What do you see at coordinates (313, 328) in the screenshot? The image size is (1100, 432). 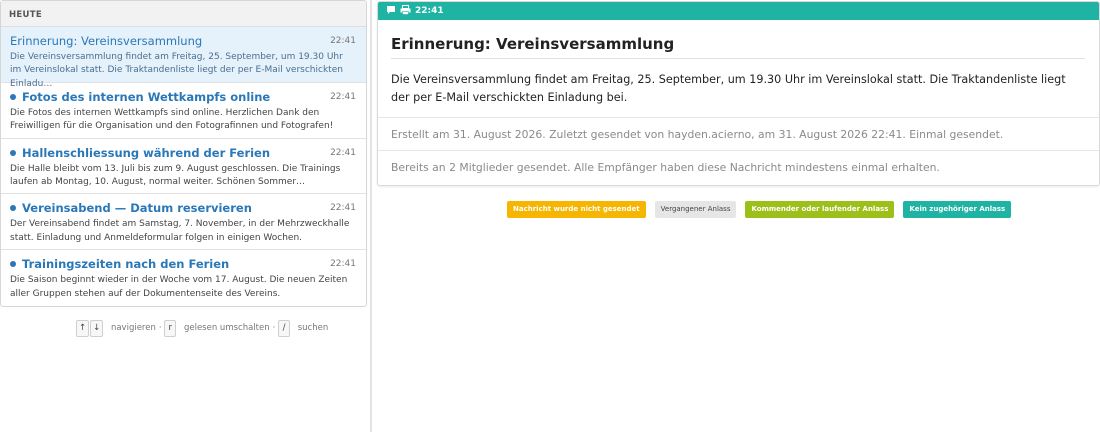 I see `hint-search: suchen` at bounding box center [313, 328].